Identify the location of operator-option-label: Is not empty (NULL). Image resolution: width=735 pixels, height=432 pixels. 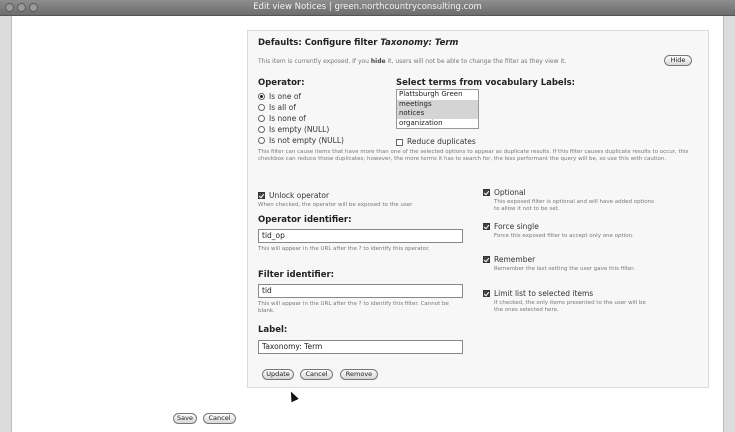
(306, 140).